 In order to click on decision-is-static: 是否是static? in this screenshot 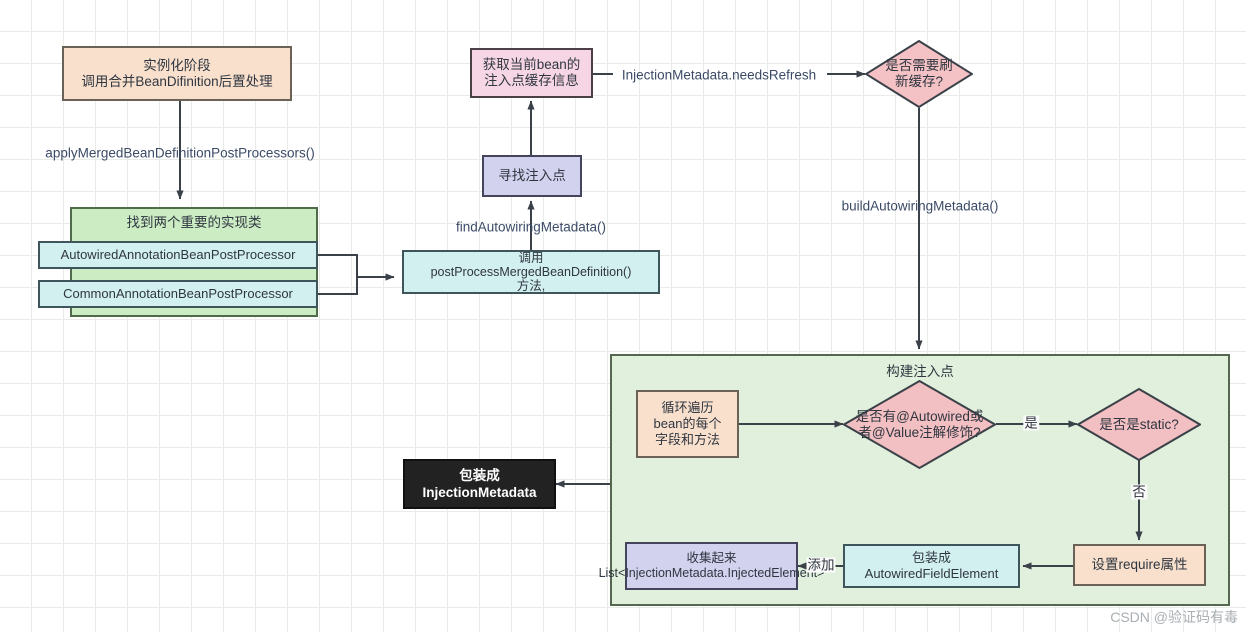, I will do `click(1139, 424)`.